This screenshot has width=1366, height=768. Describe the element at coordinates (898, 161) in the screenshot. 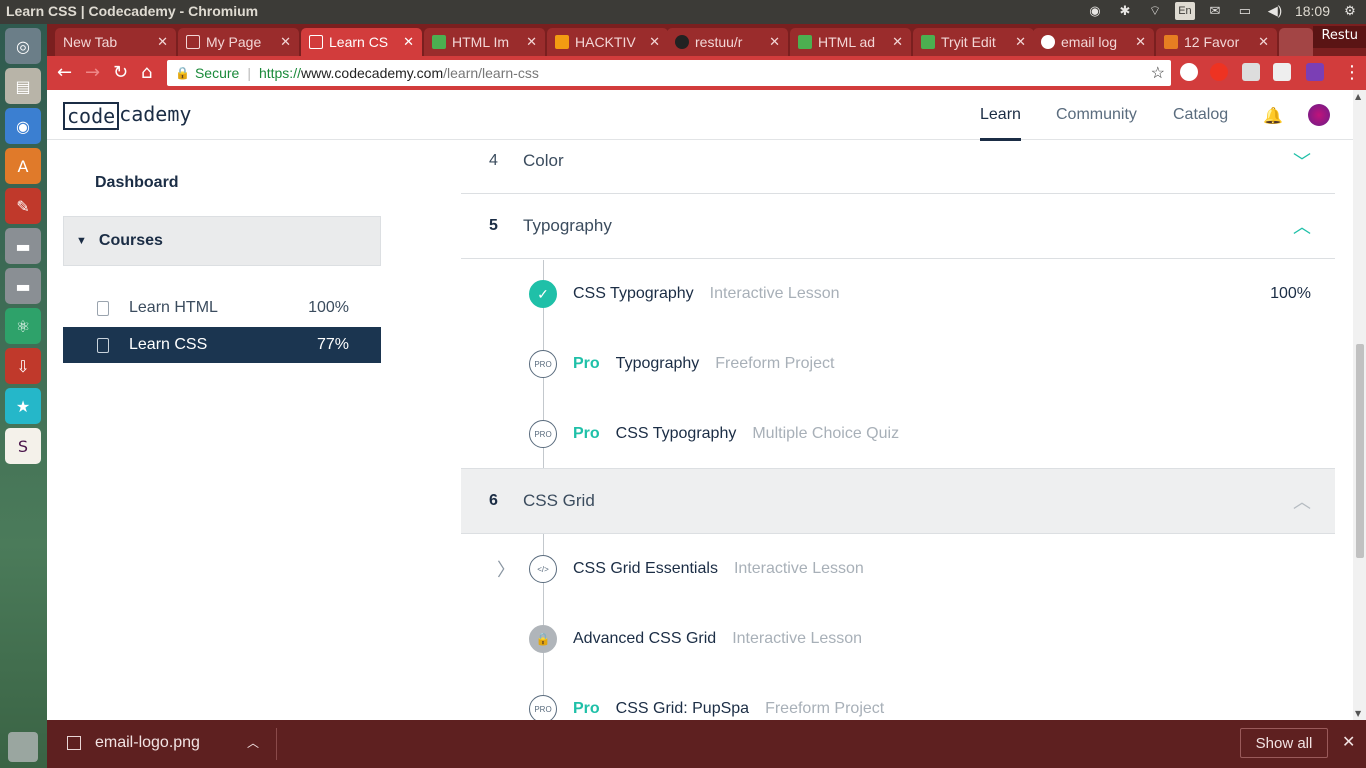

I see `section-color: 4 Color ﹀` at that location.